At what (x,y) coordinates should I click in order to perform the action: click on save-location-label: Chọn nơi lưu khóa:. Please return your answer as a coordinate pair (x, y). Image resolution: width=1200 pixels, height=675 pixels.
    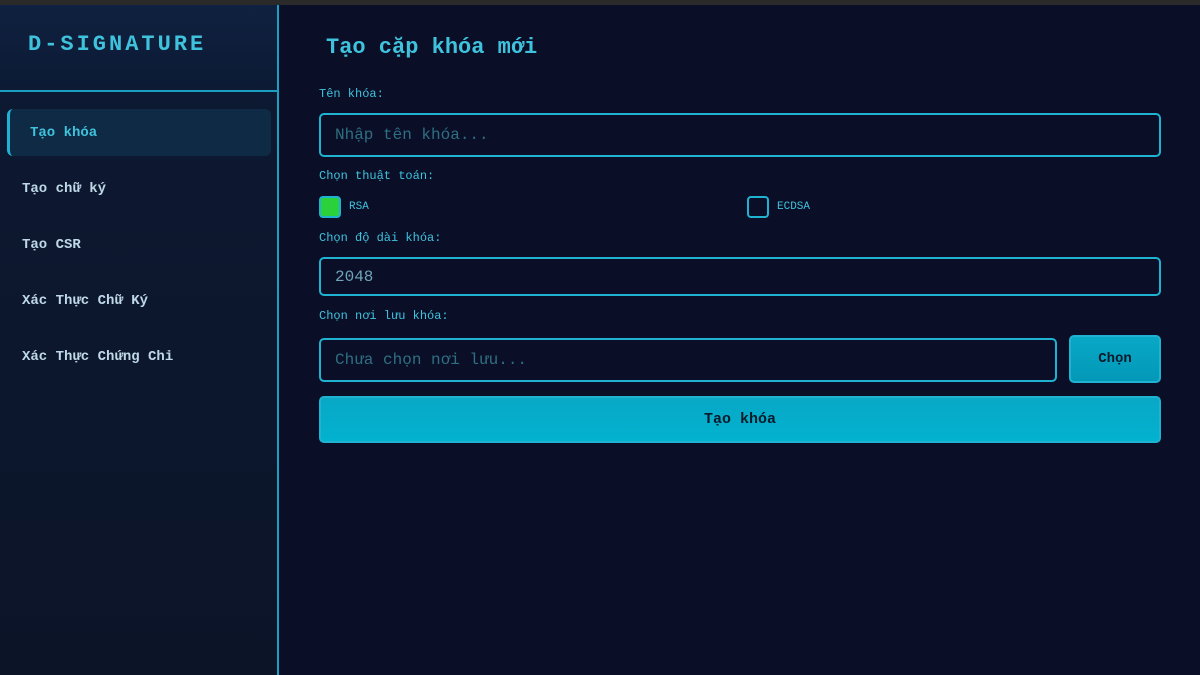
    Looking at the image, I should click on (384, 316).